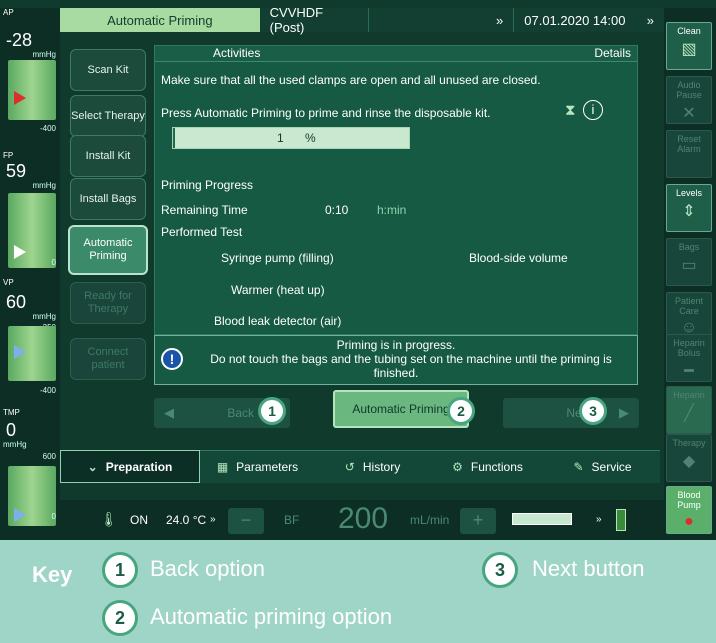 This screenshot has width=716, height=643. I want to click on callout-1: 1, so click(272, 411).